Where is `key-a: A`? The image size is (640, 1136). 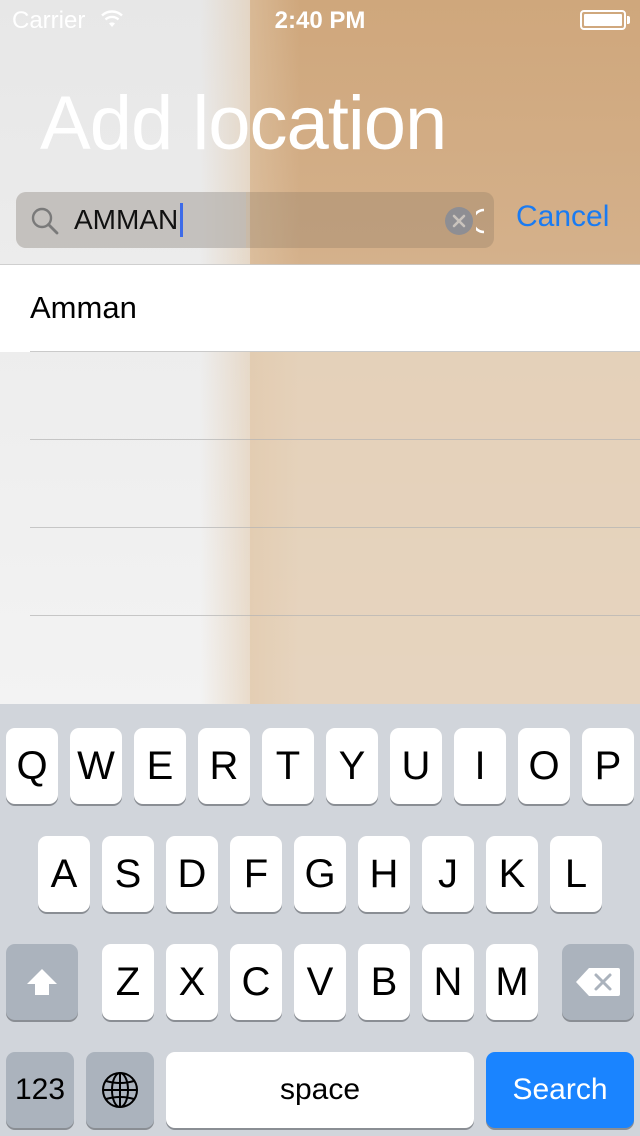 key-a: A is located at coordinates (64, 874).